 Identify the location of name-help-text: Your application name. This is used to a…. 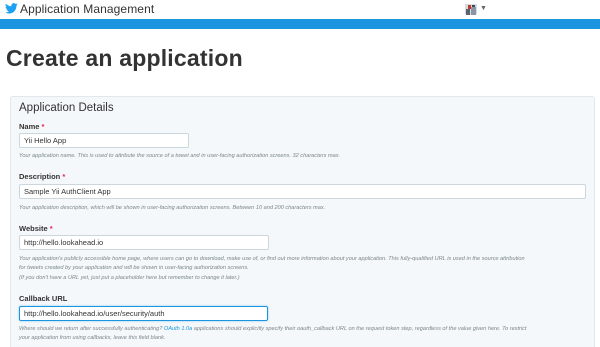
(180, 156).